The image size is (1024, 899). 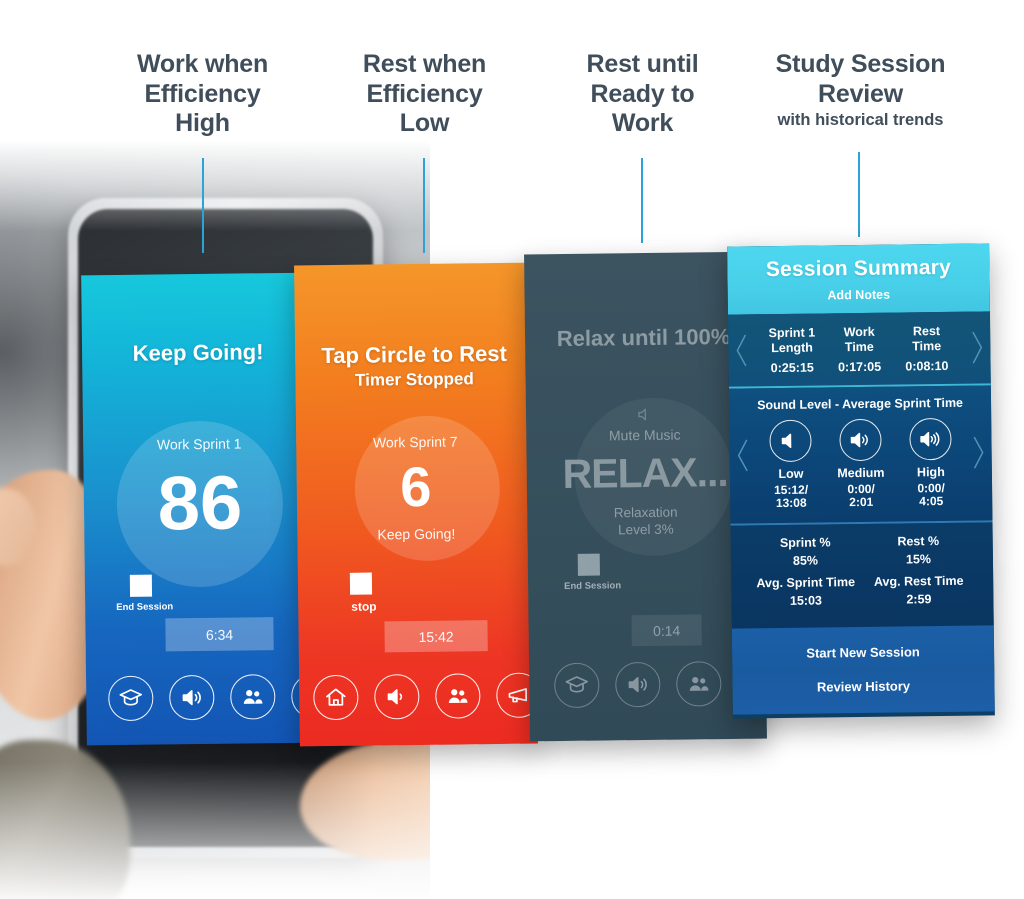 I want to click on screen1-nav-row, so click(x=213, y=697).